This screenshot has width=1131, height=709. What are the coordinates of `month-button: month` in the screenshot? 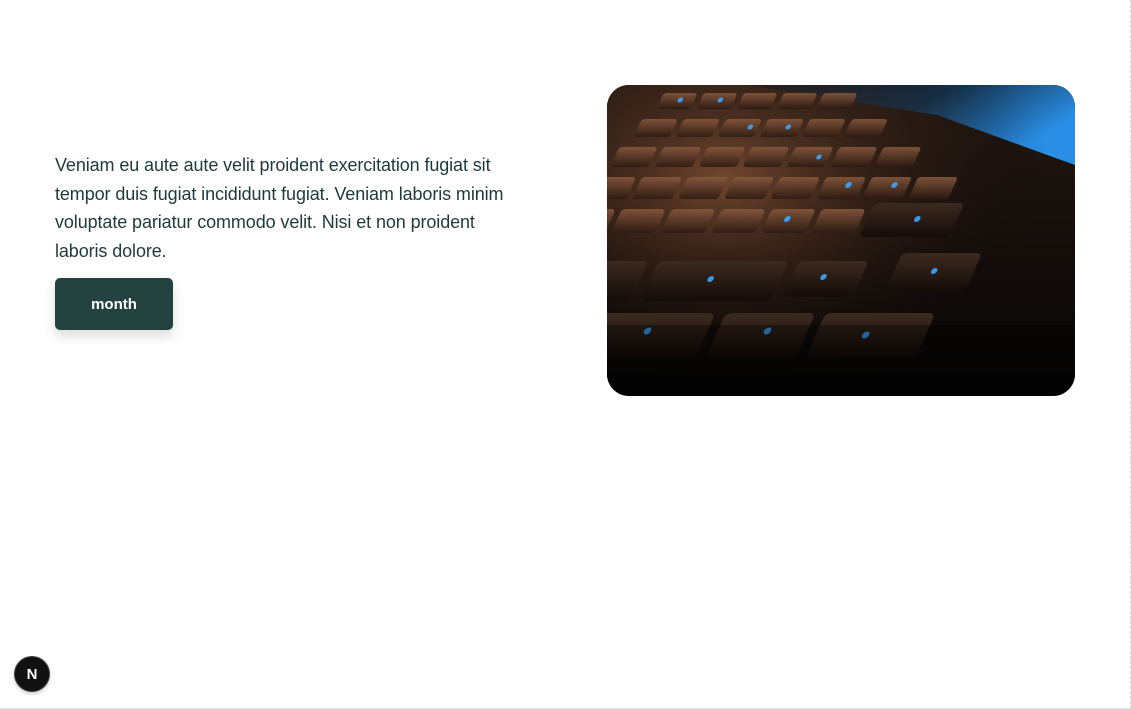 It's located at (114, 304).